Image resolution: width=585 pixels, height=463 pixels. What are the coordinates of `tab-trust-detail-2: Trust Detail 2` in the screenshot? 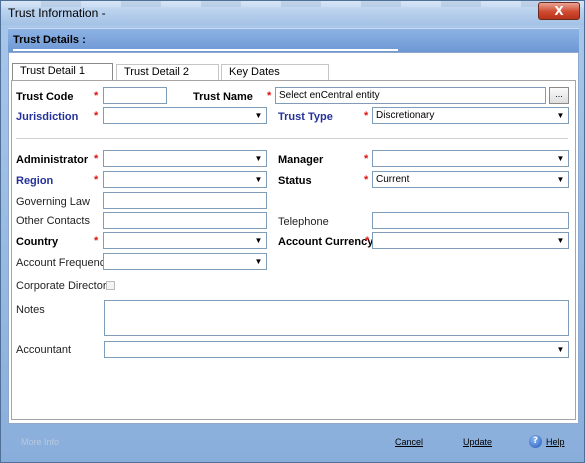 It's located at (167, 72).